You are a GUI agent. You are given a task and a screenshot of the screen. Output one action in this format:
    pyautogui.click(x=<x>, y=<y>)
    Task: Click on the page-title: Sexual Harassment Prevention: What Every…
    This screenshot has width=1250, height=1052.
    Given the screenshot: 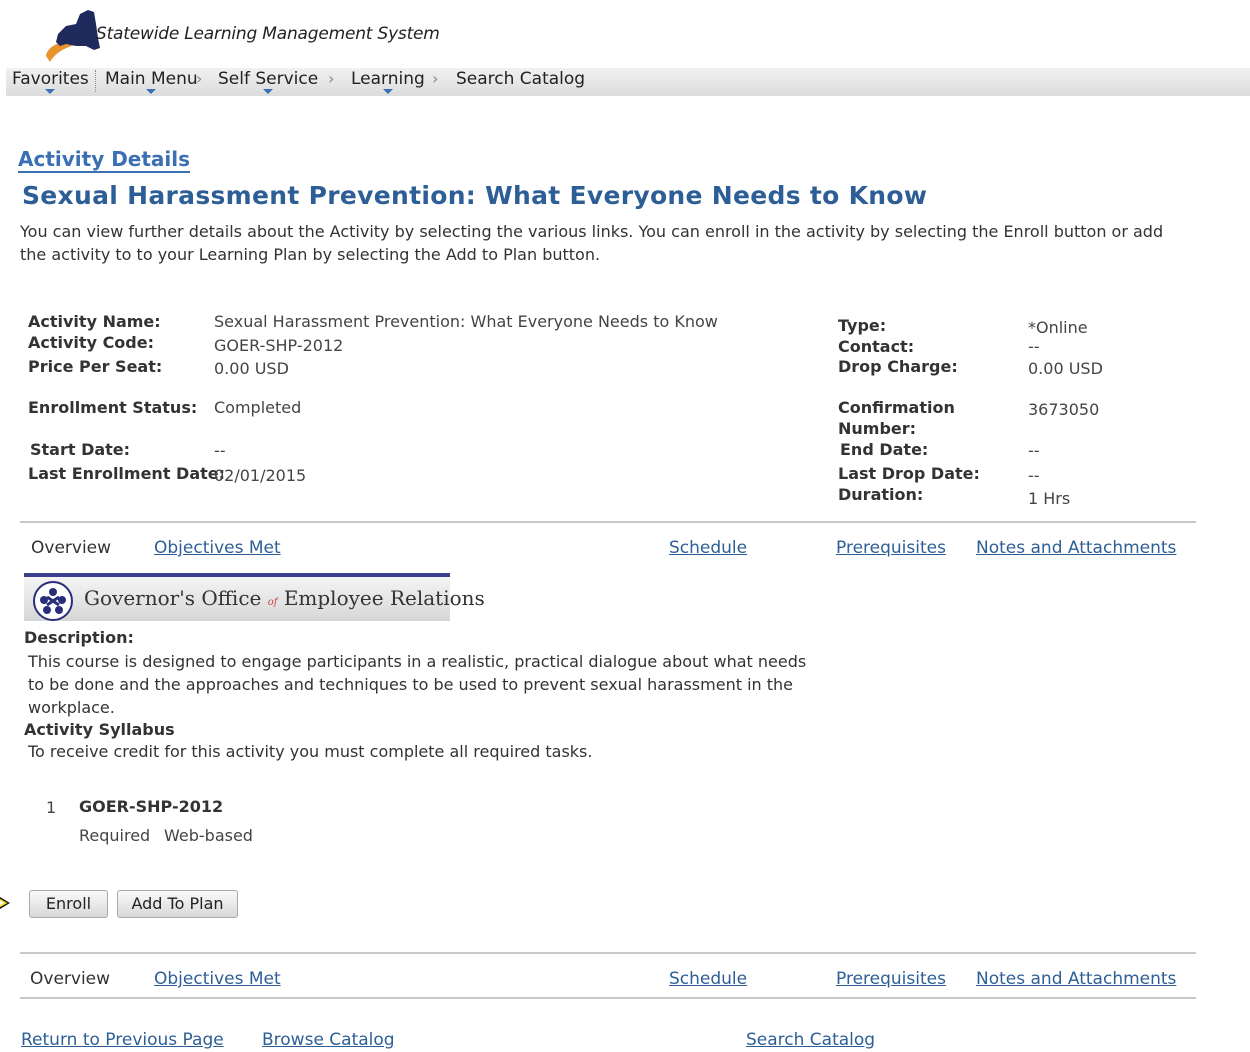 What is the action you would take?
    pyautogui.click(x=475, y=195)
    